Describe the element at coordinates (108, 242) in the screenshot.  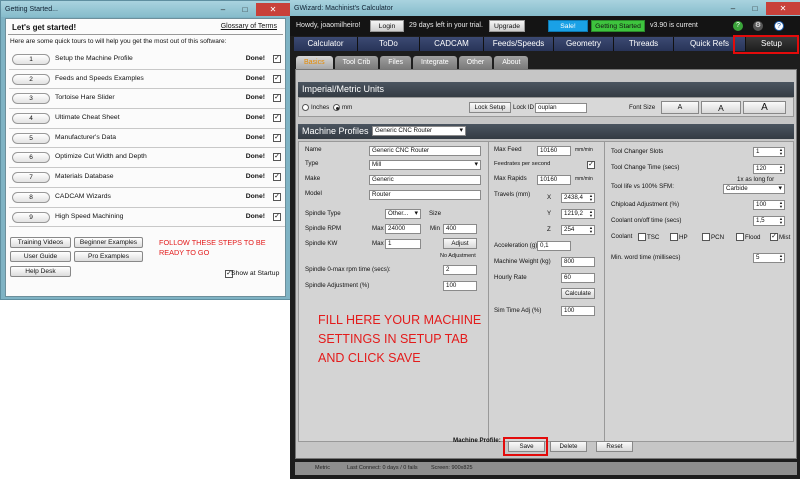
I see `beginner-examples-button: Beginner Examples` at that location.